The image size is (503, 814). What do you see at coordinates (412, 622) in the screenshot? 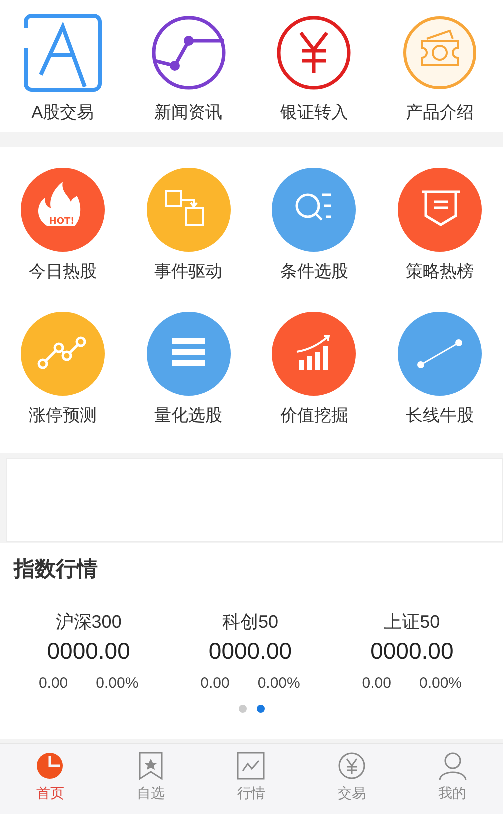
I see `index-name: 上证50` at bounding box center [412, 622].